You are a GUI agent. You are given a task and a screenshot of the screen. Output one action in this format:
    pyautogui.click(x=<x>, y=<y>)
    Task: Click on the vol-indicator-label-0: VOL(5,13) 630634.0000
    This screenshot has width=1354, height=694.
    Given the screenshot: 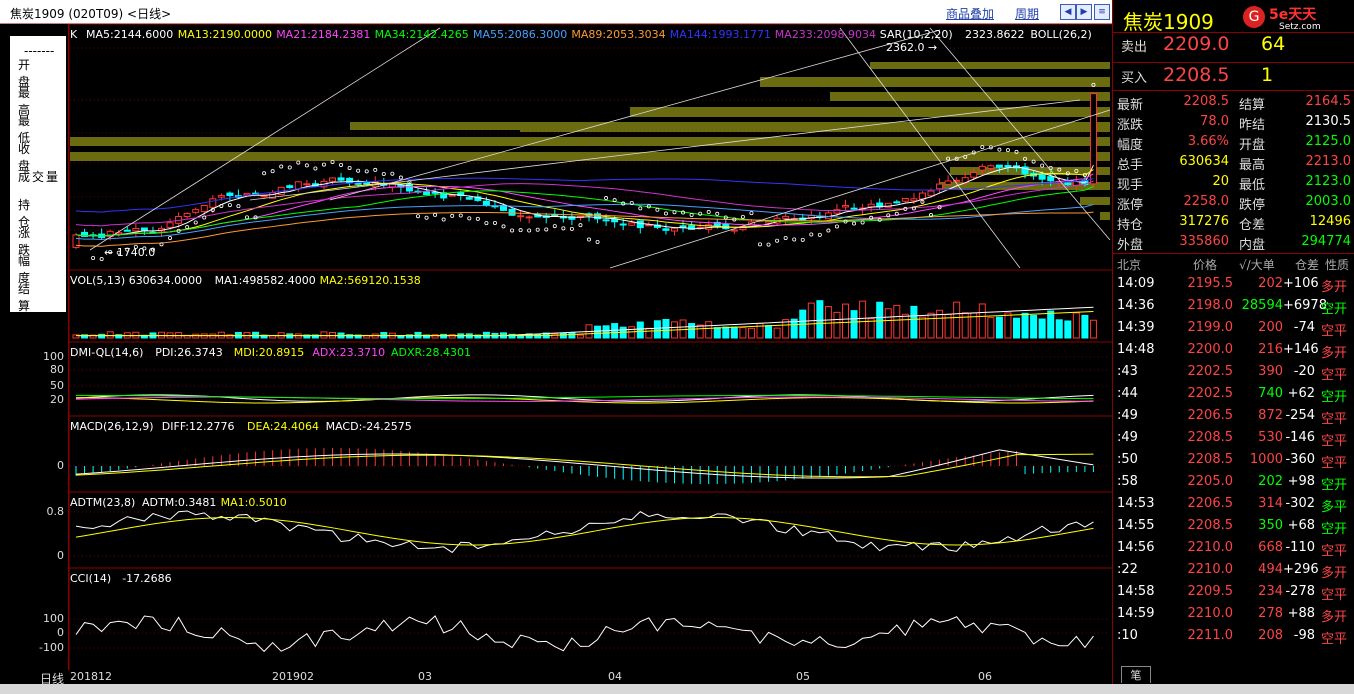 What is the action you would take?
    pyautogui.click(x=136, y=280)
    